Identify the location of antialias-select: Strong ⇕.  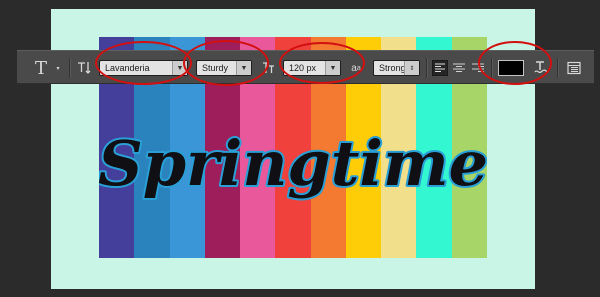
(396, 68).